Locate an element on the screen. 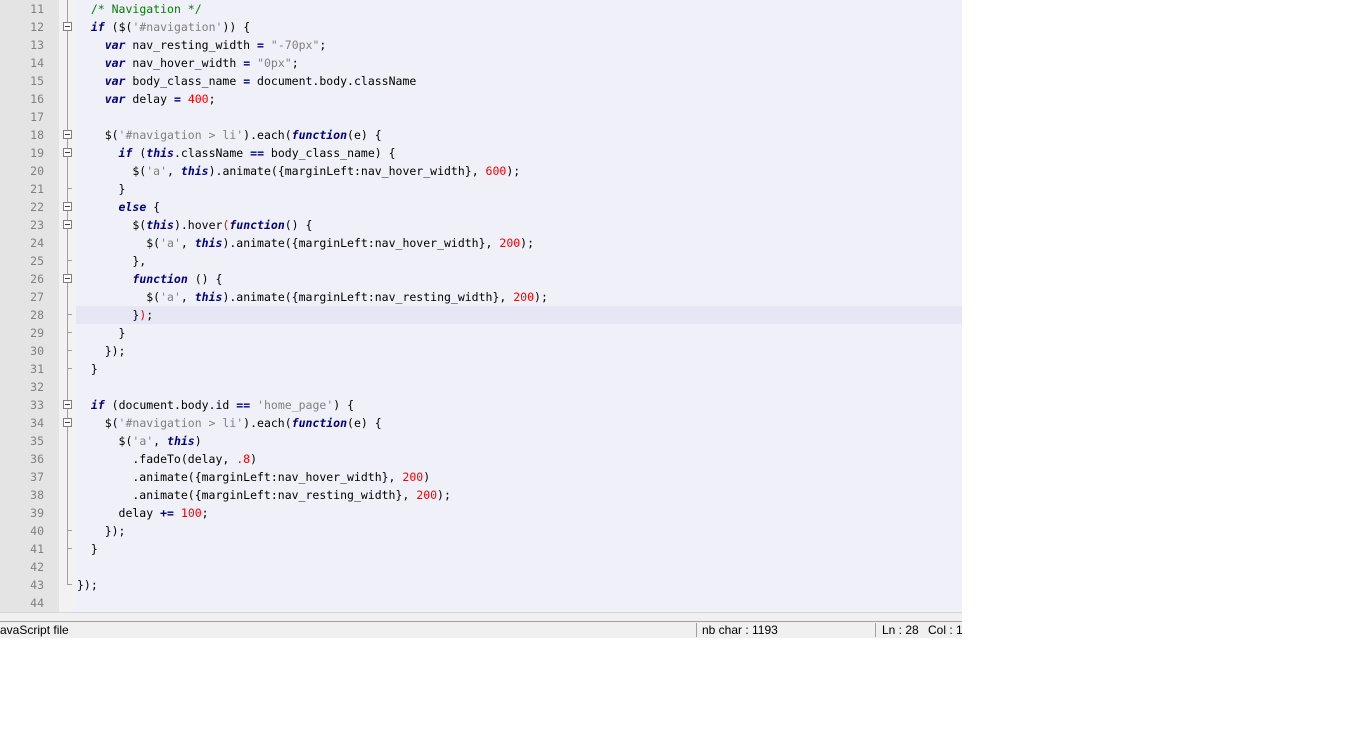  code-line: 21 } is located at coordinates (481, 189).